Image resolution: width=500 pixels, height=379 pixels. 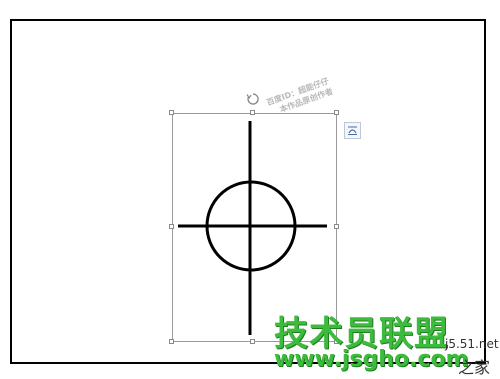 I want to click on layout-options-icon, so click(x=352, y=130).